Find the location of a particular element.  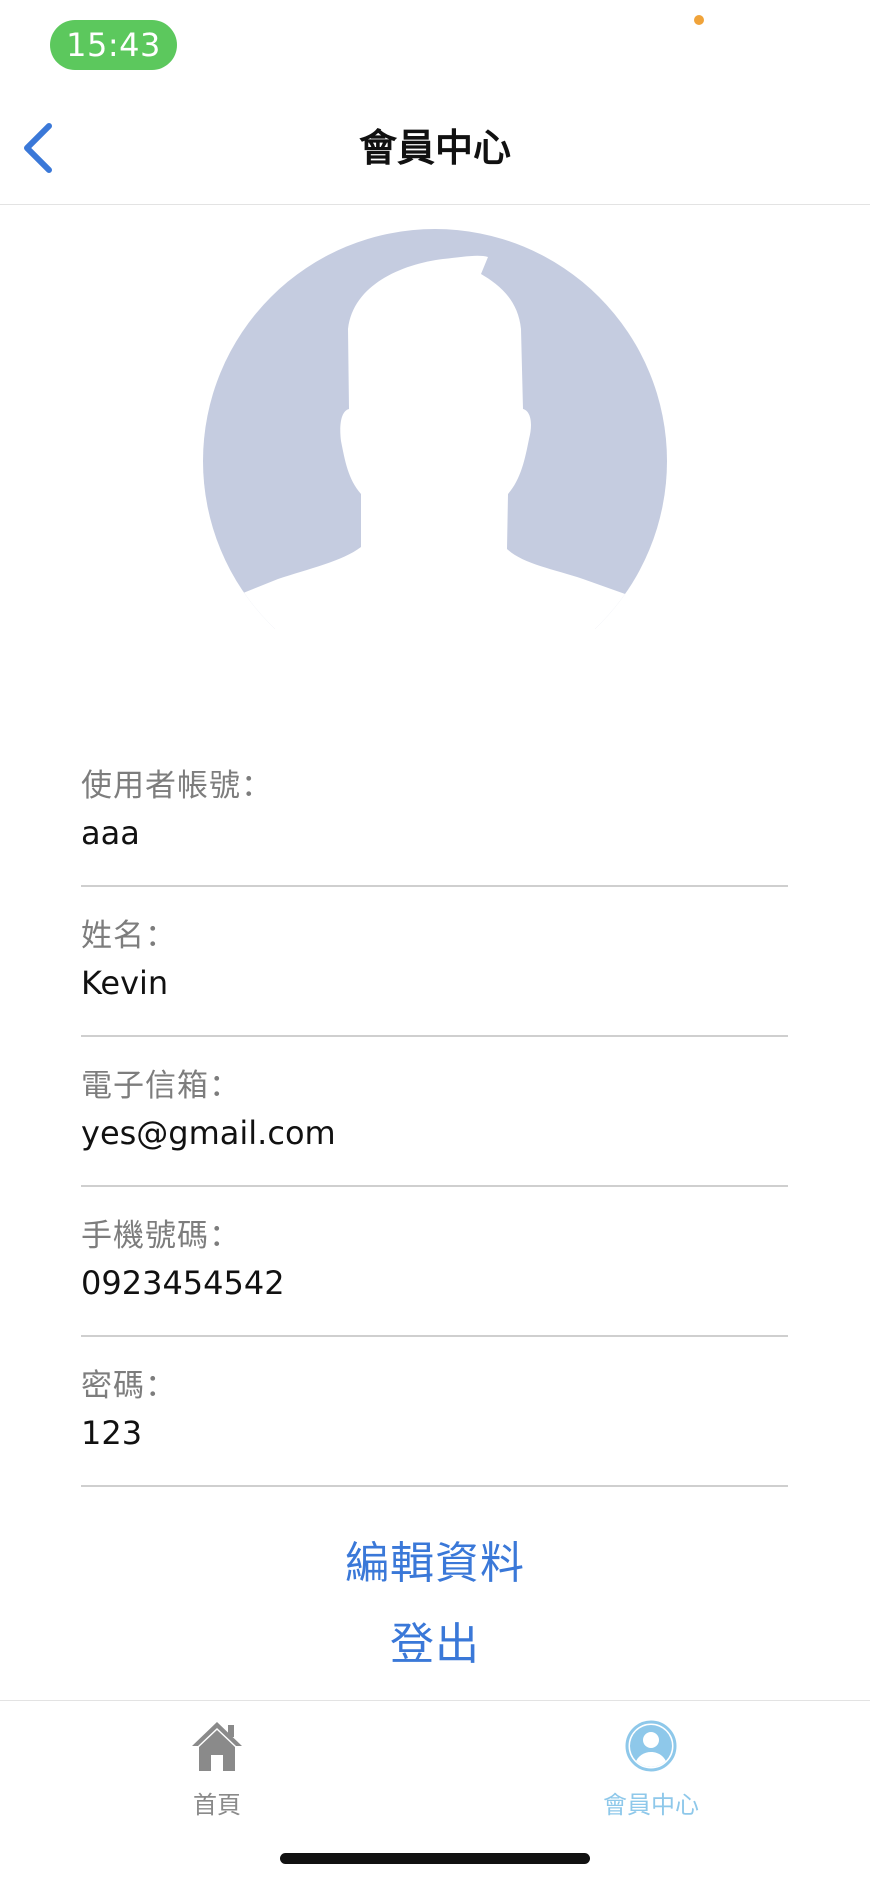

password-label: 密碼： is located at coordinates (129, 1386).